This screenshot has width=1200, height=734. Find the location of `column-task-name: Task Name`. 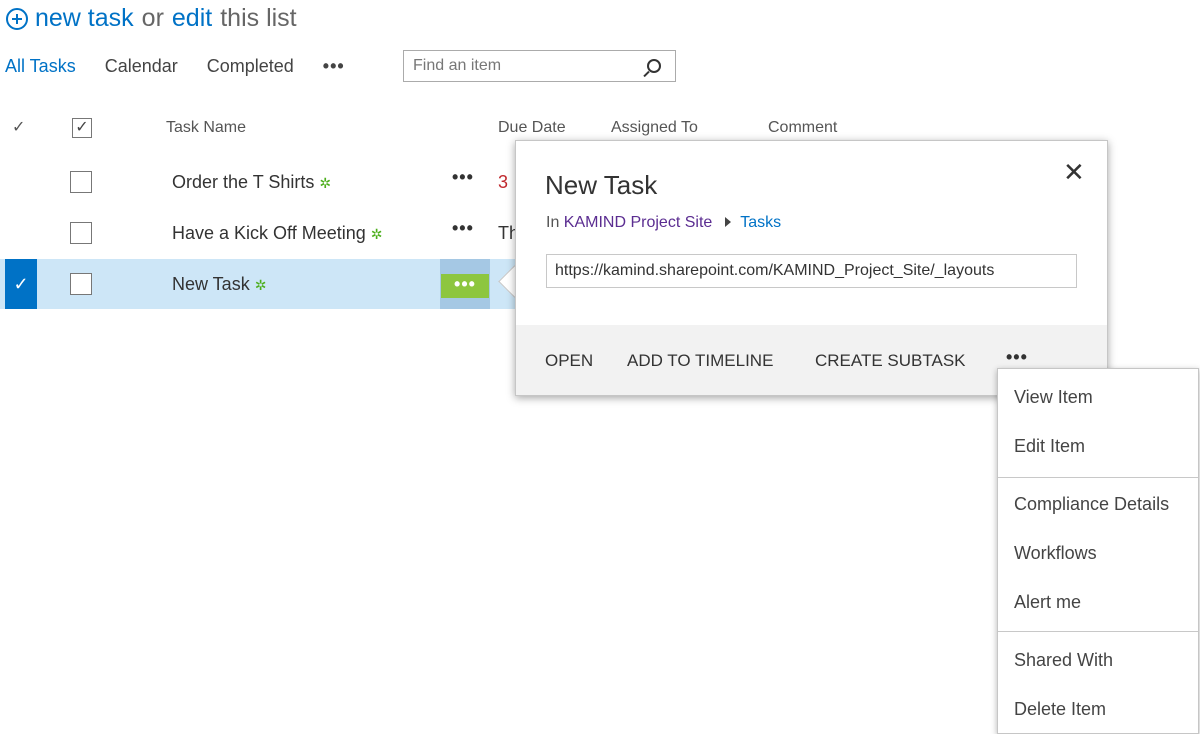

column-task-name: Task Name is located at coordinates (206, 128).